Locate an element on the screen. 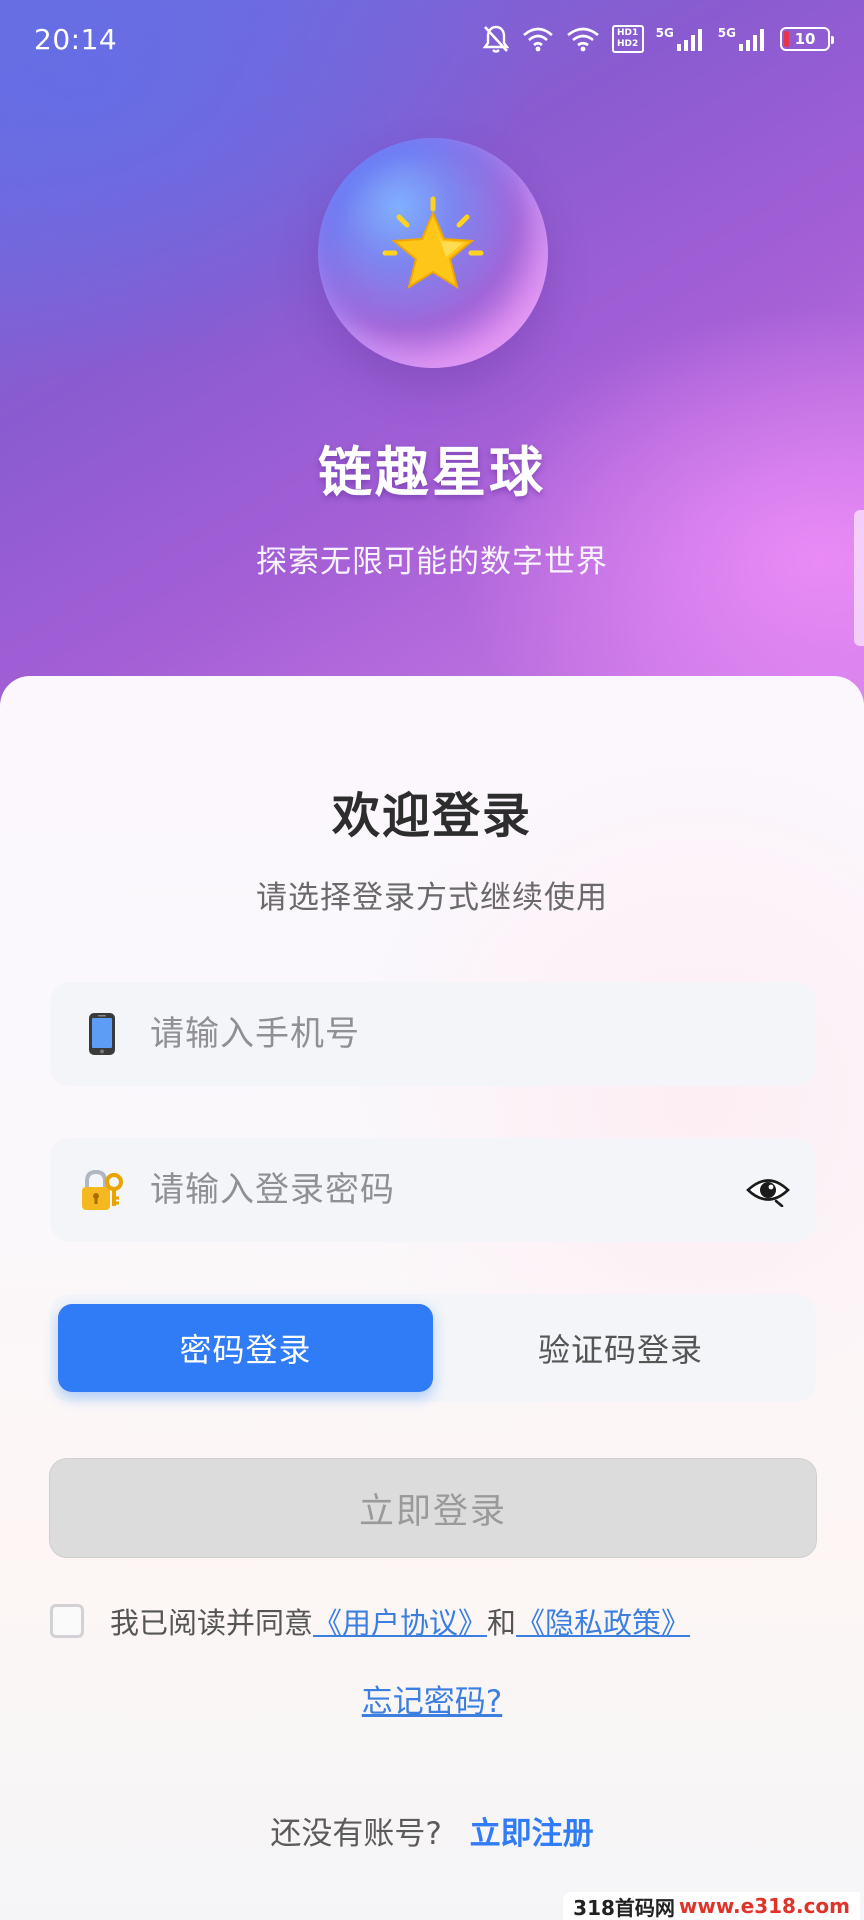 This screenshot has height=1920, width=864. battery-level-text: 10 is located at coordinates (805, 39).